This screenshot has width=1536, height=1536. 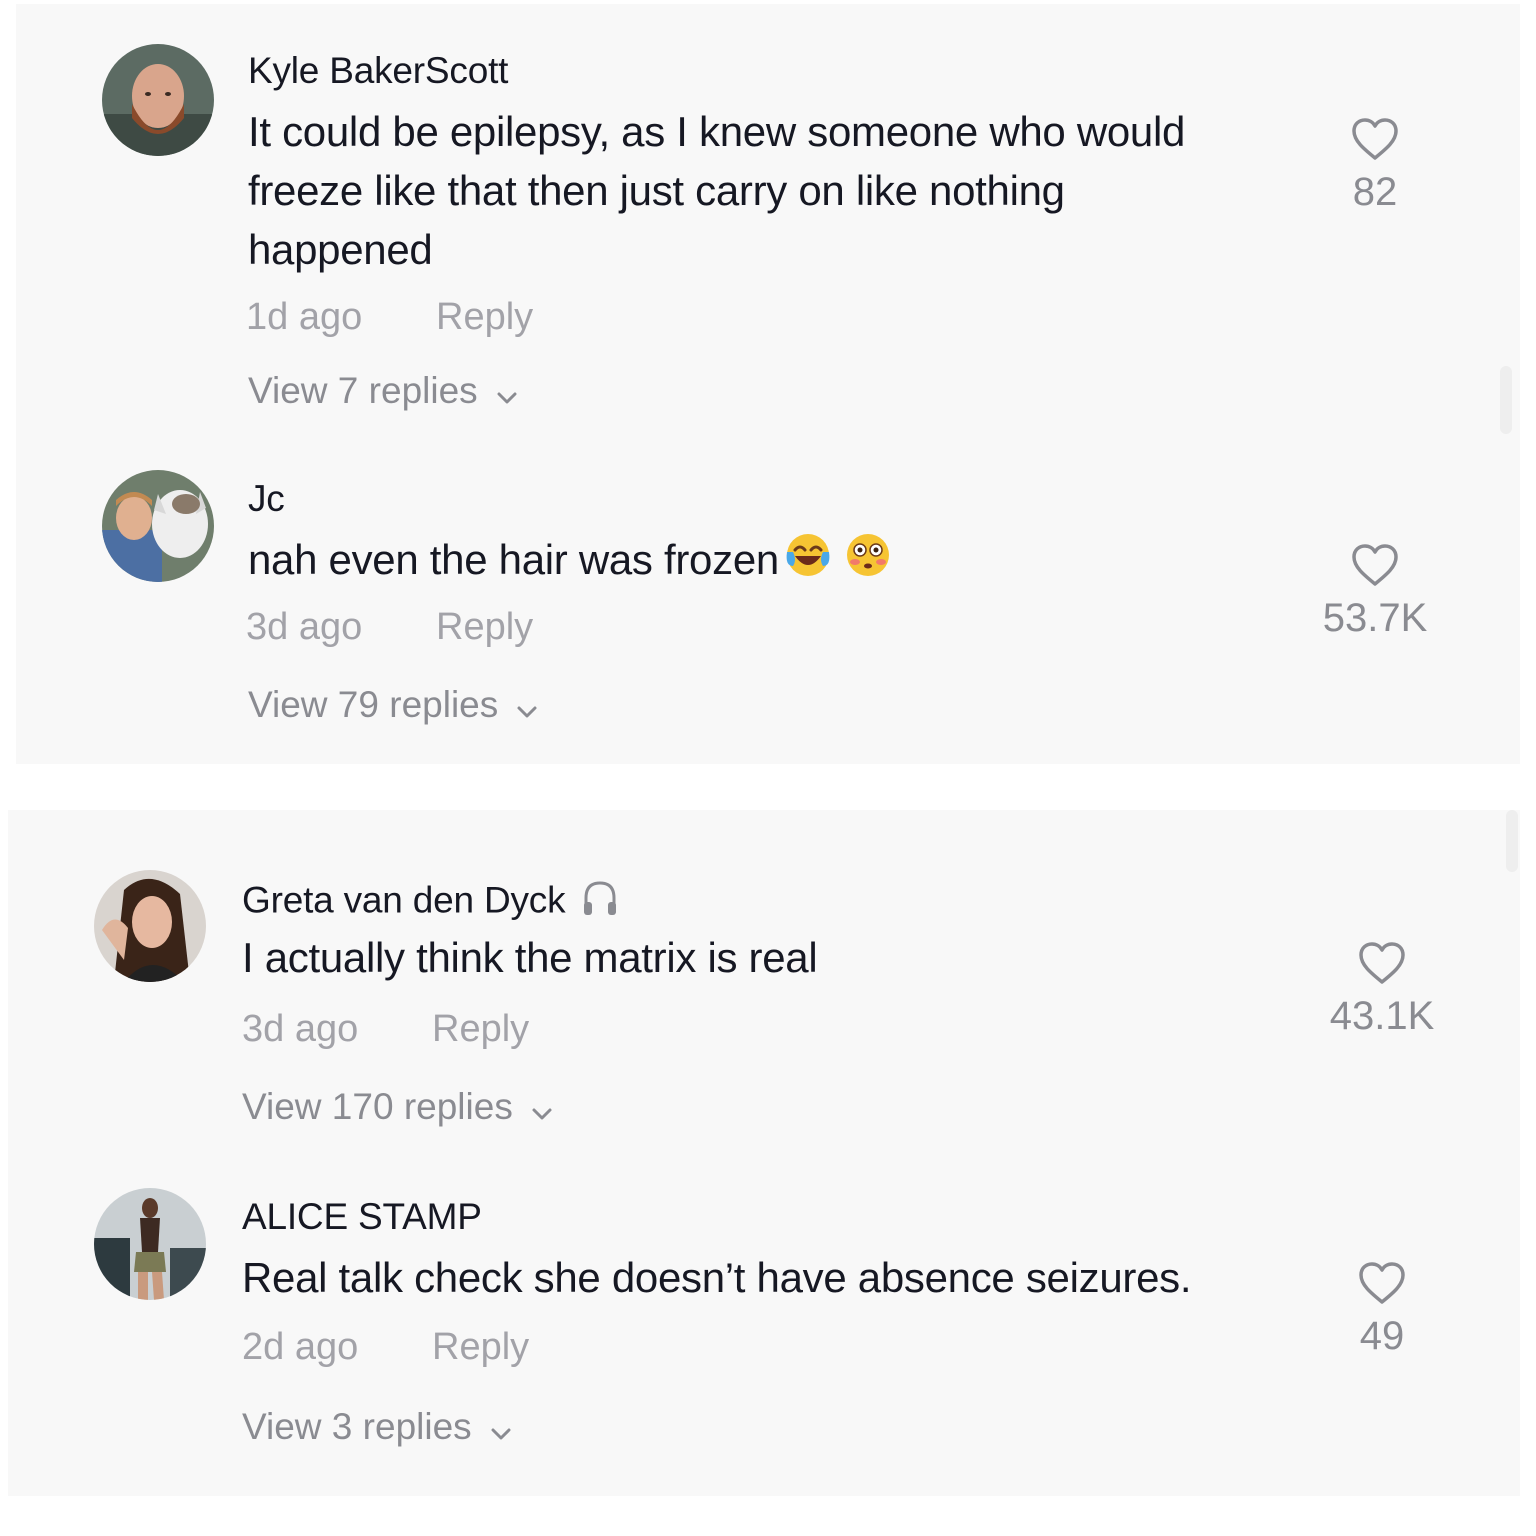 What do you see at coordinates (530, 957) in the screenshot?
I see `comment-text: I actually think the matrix is real` at bounding box center [530, 957].